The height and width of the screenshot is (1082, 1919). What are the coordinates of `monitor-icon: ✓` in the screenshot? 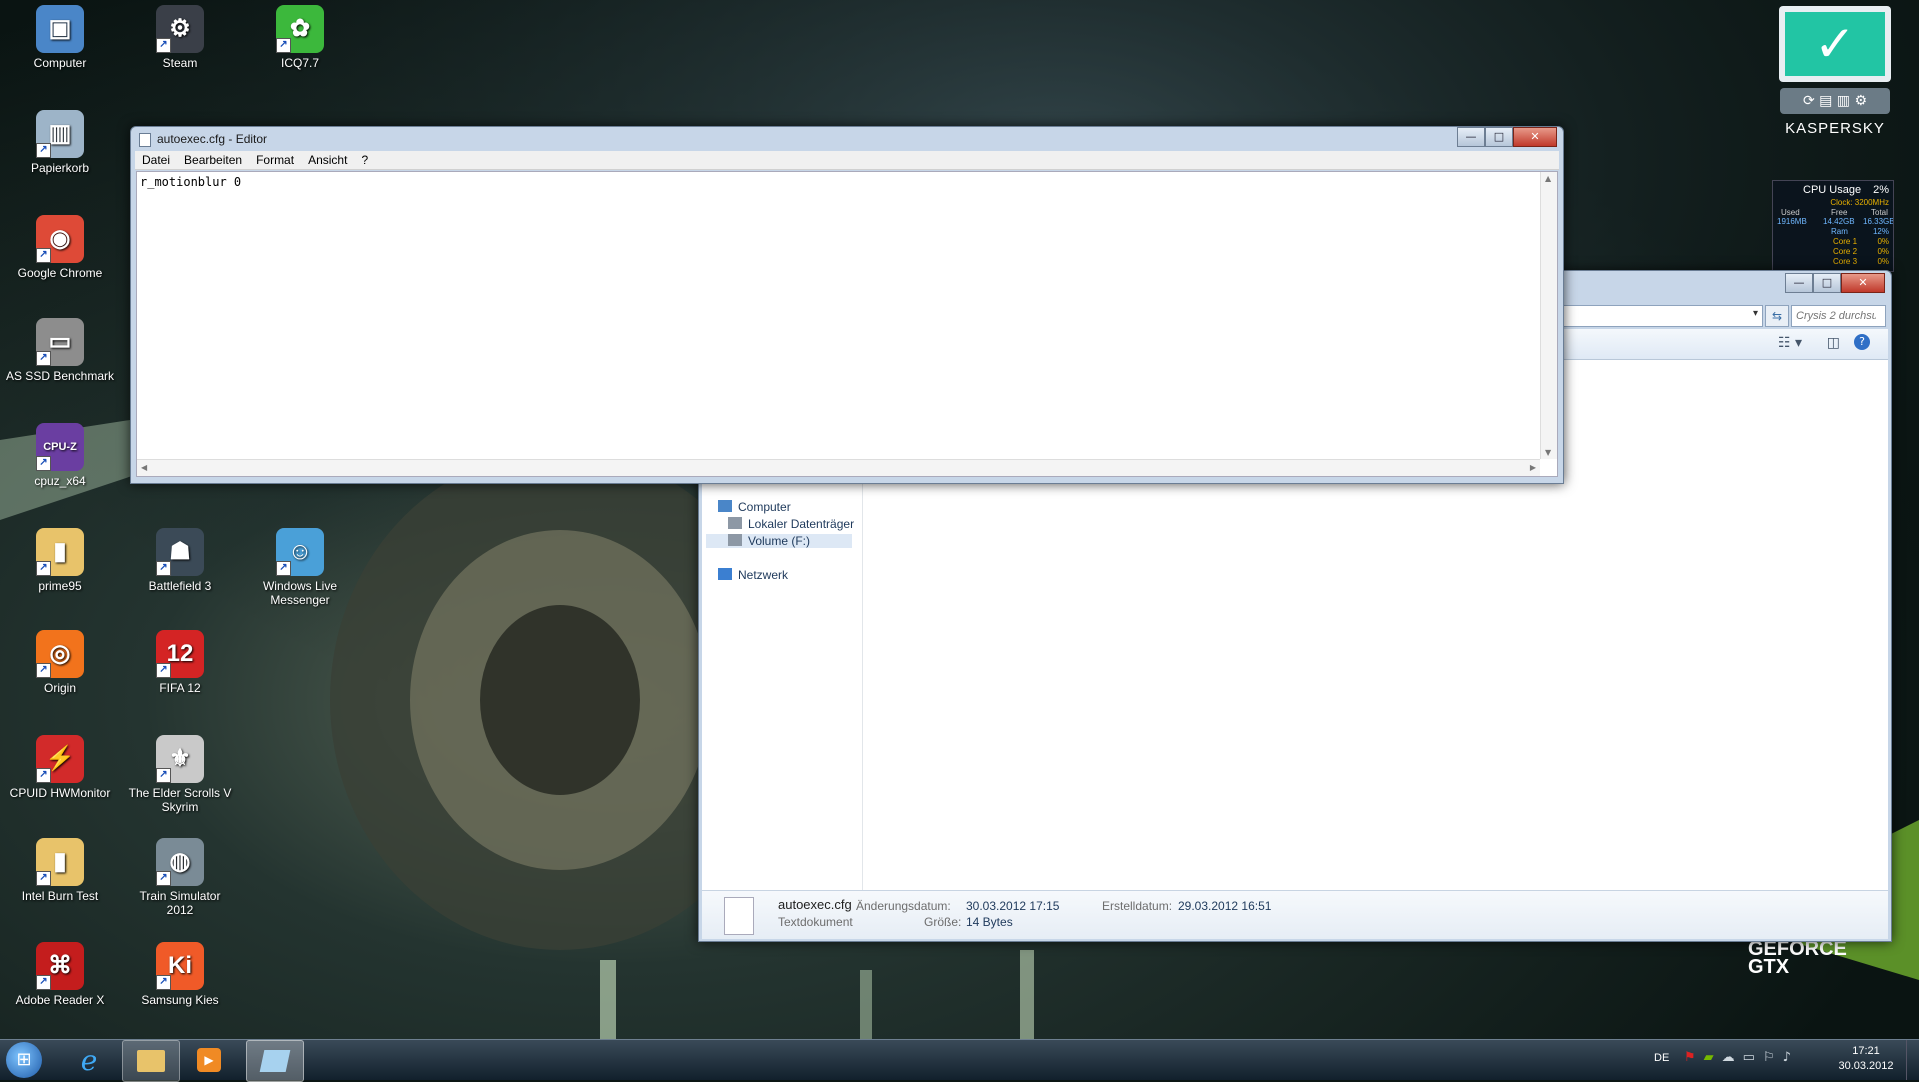 It's located at (1835, 44).